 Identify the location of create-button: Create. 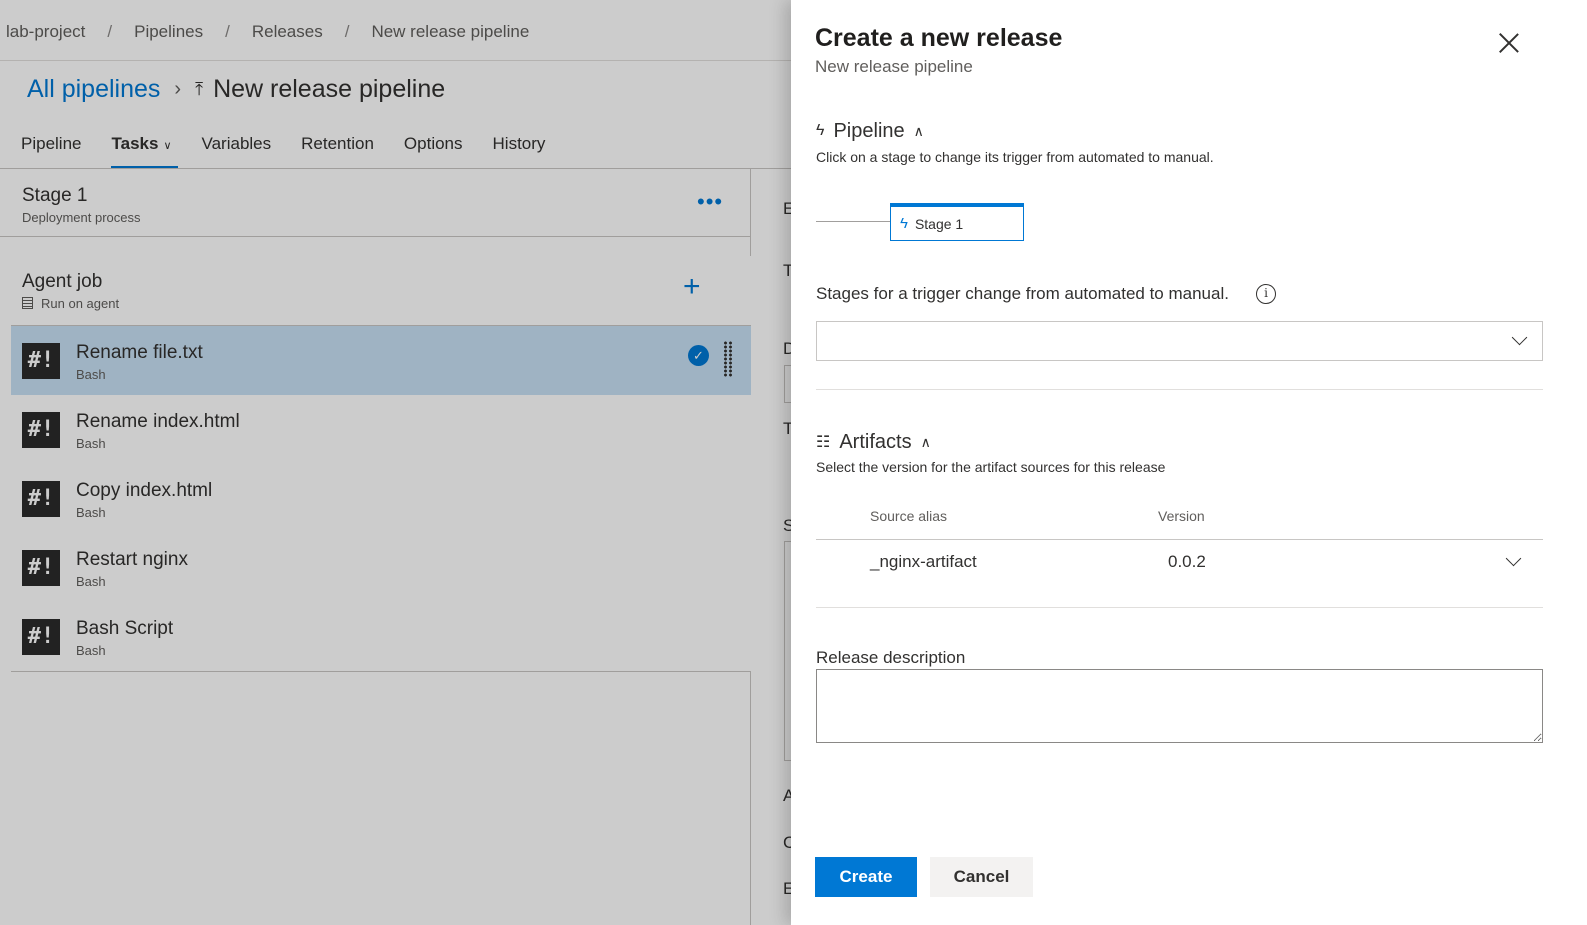
(866, 877).